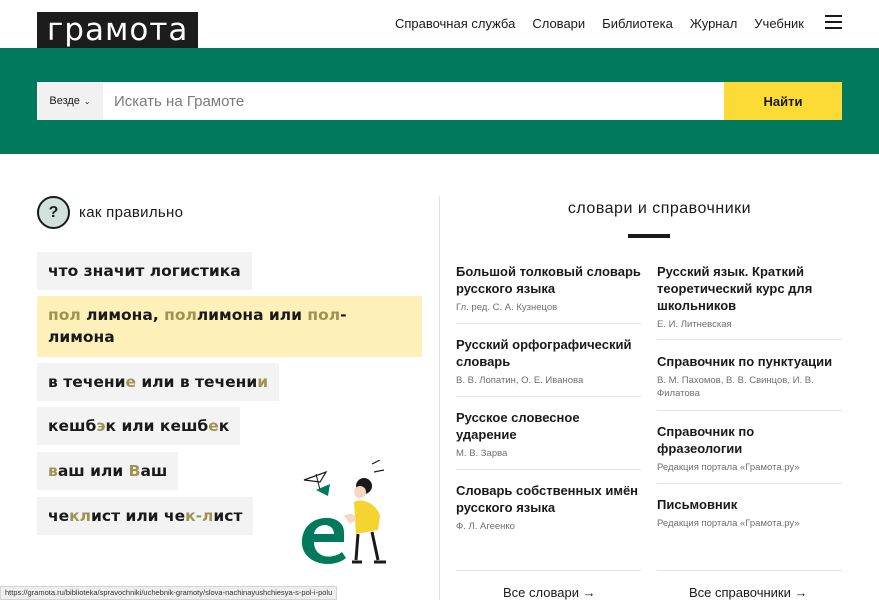  I want to click on reference-name: Справочник по пунктуации, so click(745, 361).